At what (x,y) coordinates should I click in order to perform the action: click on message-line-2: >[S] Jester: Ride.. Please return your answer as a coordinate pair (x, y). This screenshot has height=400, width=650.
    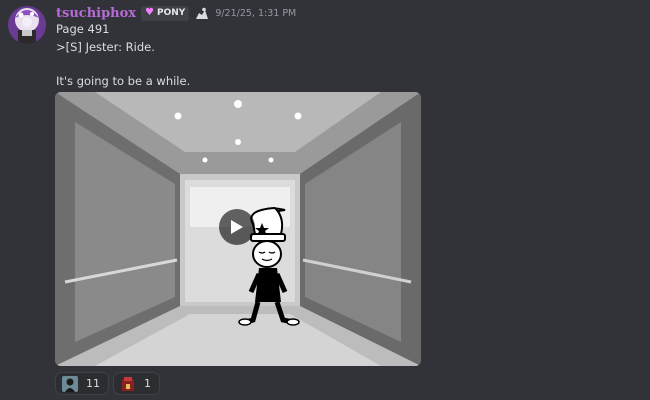
    Looking at the image, I should click on (105, 47).